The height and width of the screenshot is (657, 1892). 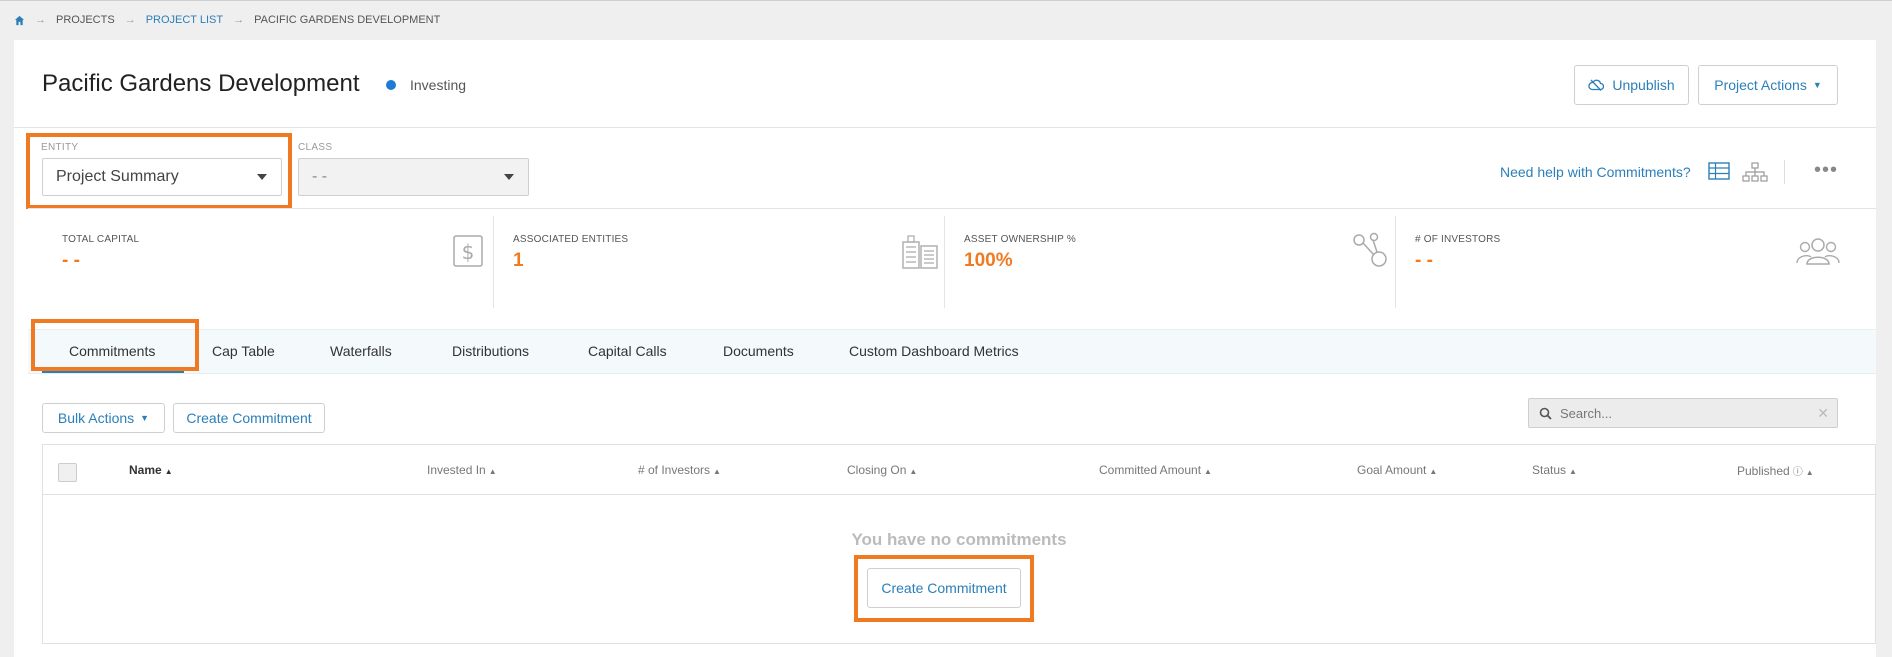 What do you see at coordinates (113, 372) in the screenshot?
I see `active-tab-indicator` at bounding box center [113, 372].